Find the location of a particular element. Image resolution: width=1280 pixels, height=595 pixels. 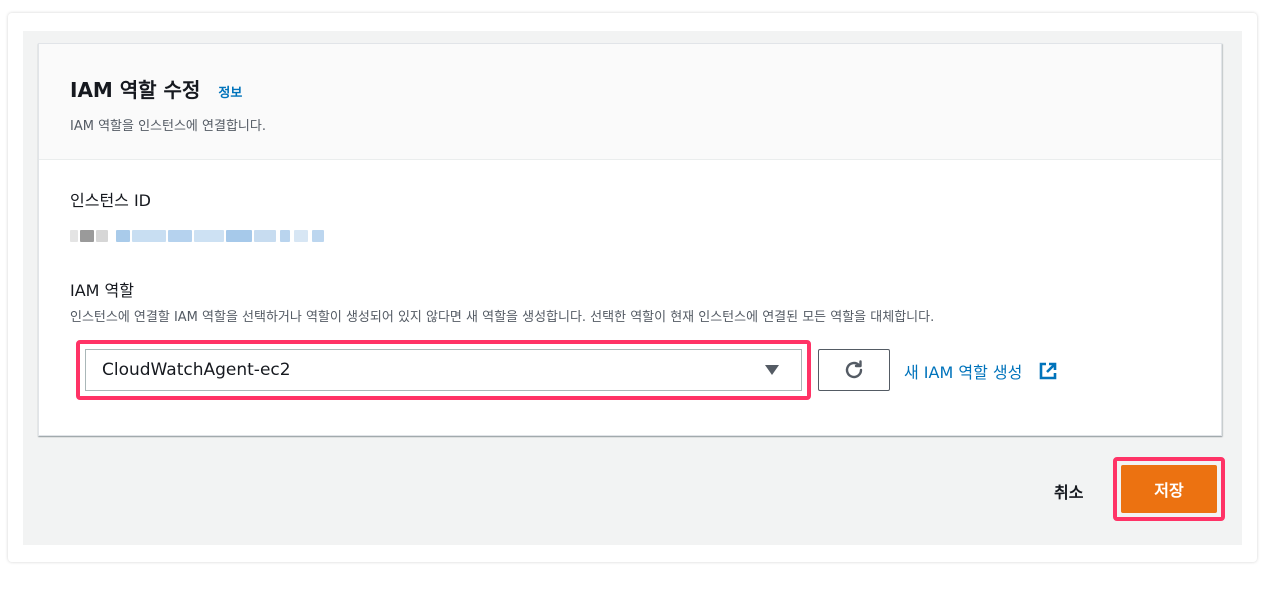

info-link: 정보 is located at coordinates (230, 91).